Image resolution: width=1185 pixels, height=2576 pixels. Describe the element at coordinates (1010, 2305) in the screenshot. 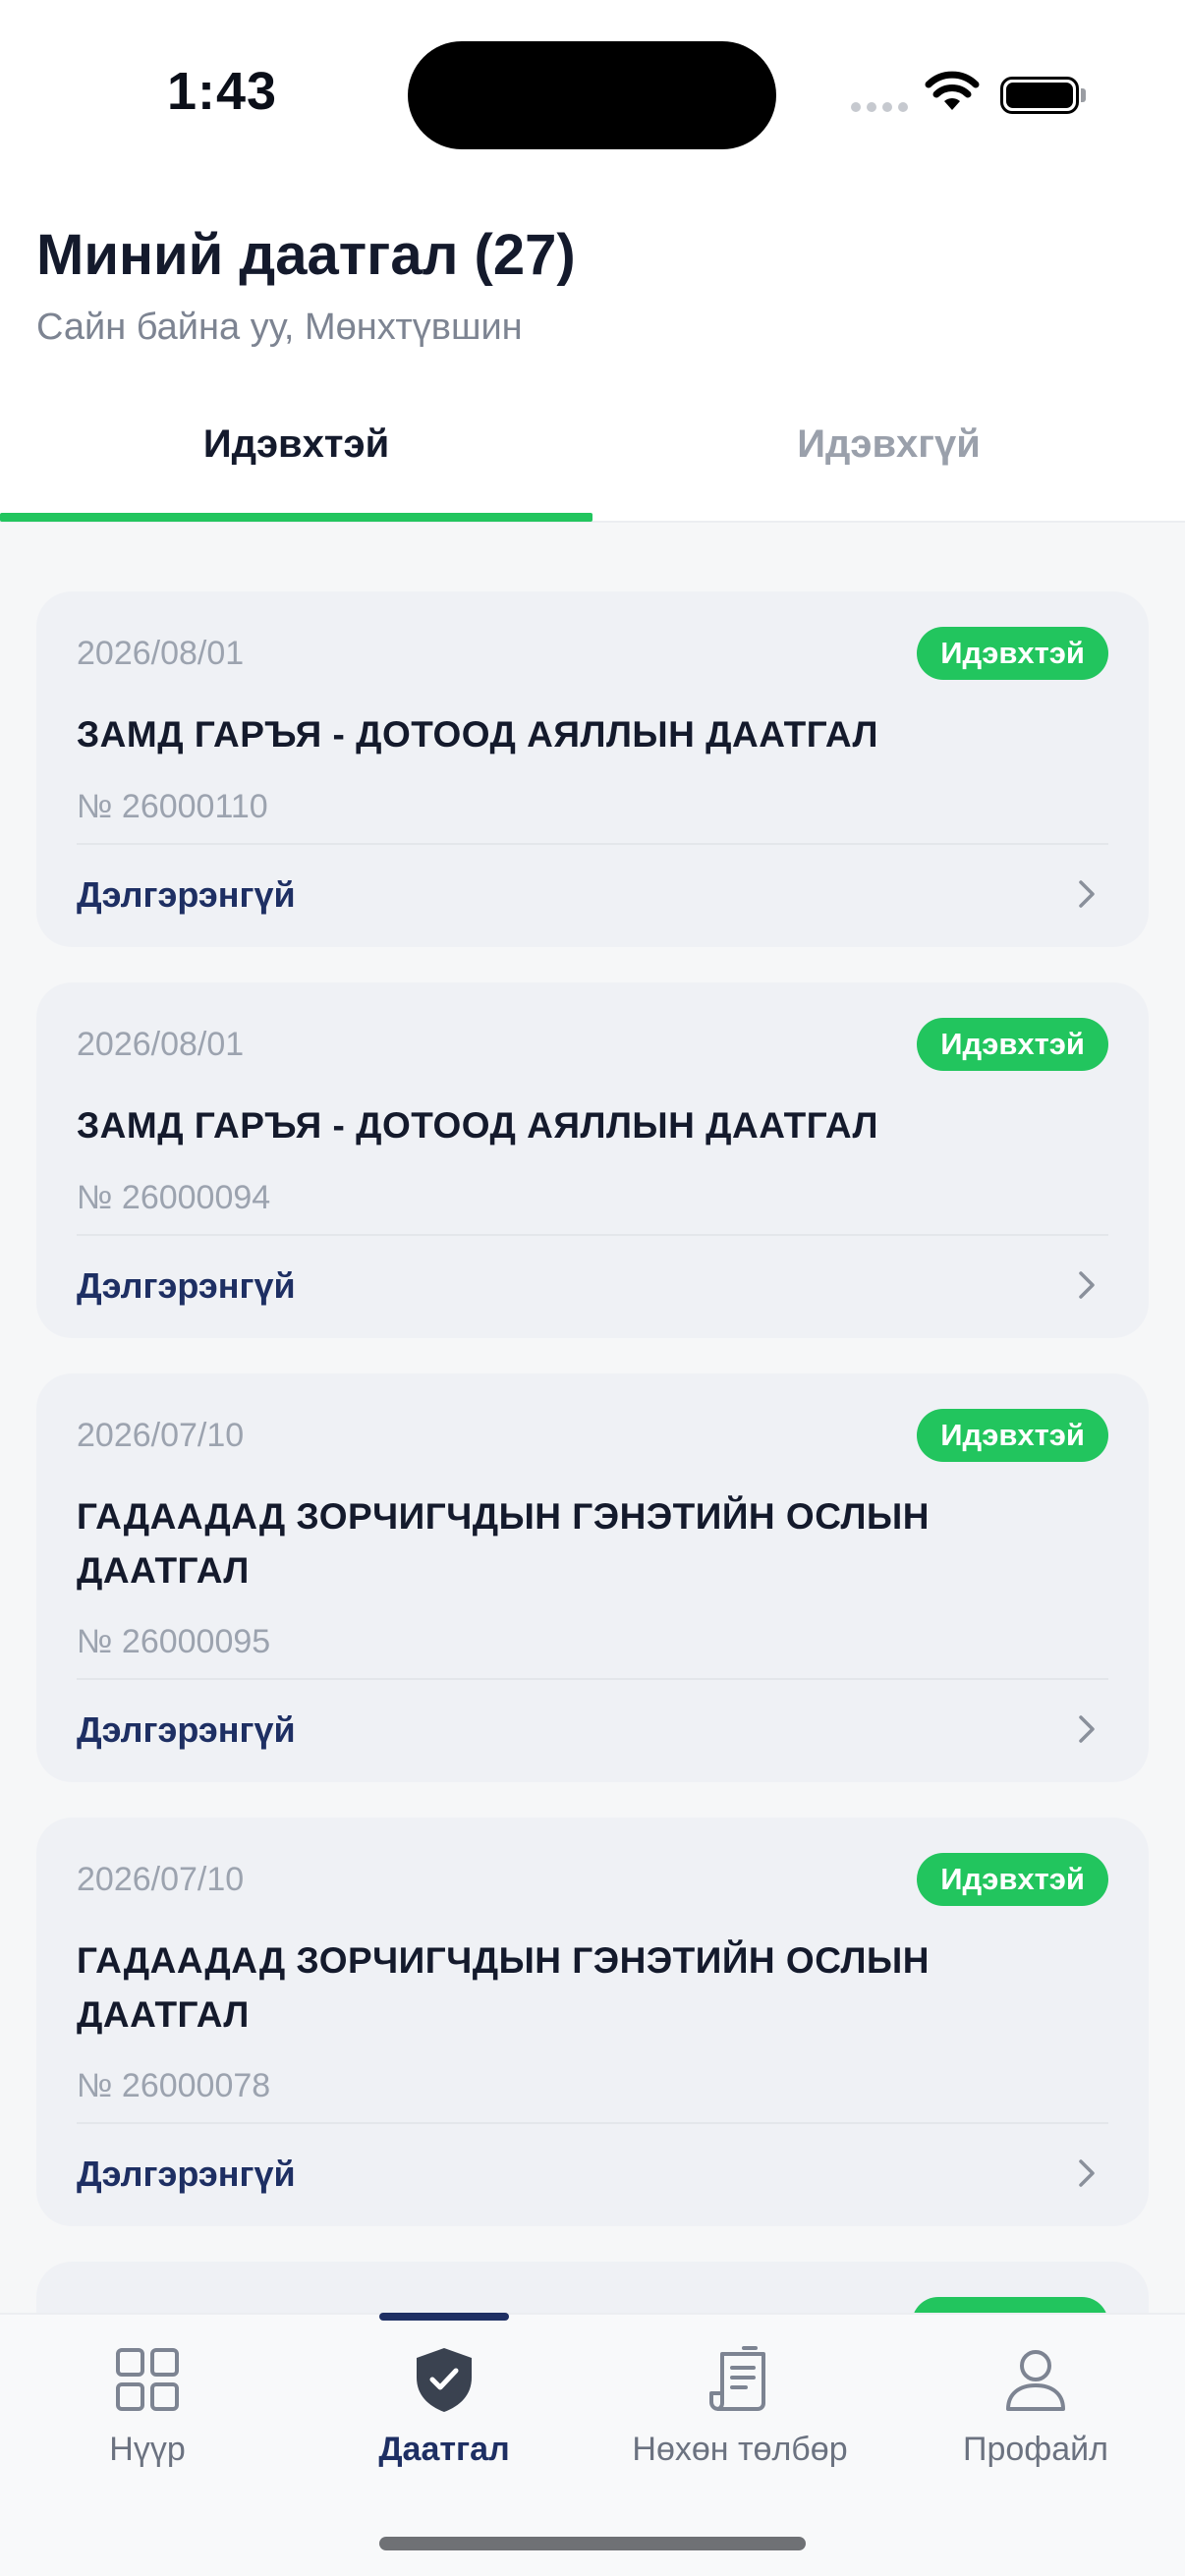

I see `status-badge` at that location.